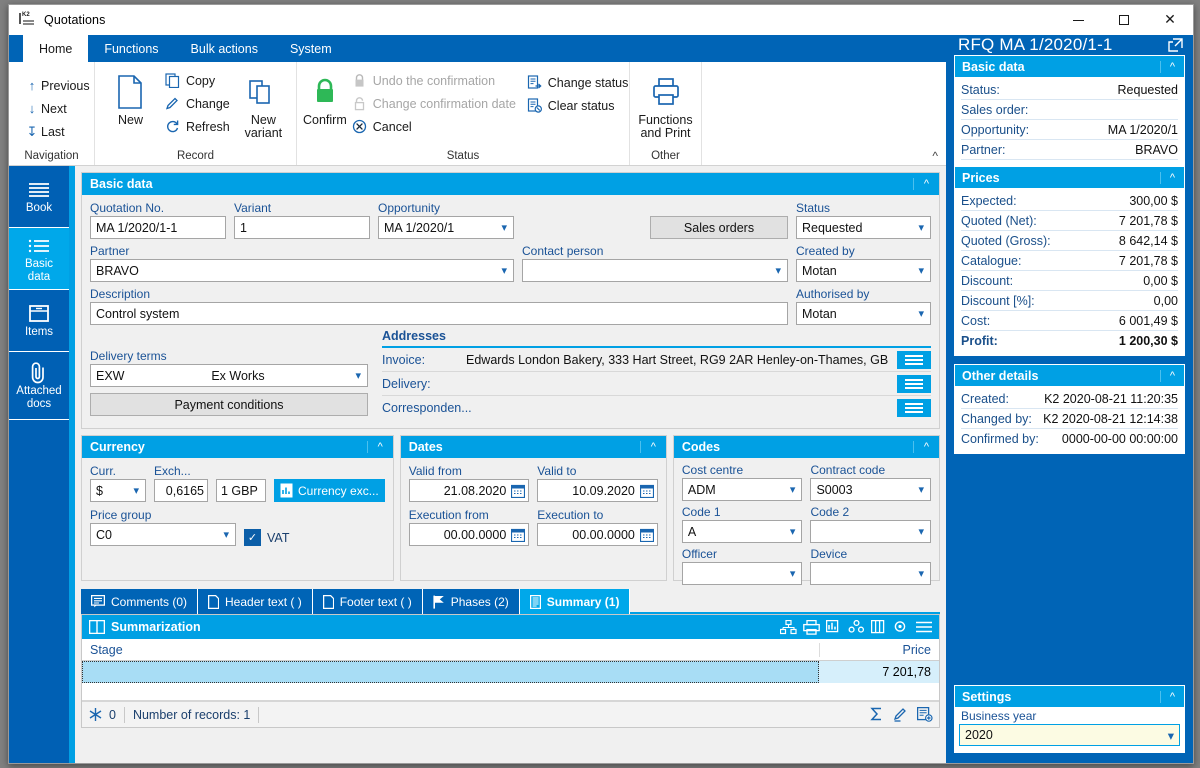  Describe the element at coordinates (597, 490) in the screenshot. I see `valid-to-input: 10.09.2020` at that location.